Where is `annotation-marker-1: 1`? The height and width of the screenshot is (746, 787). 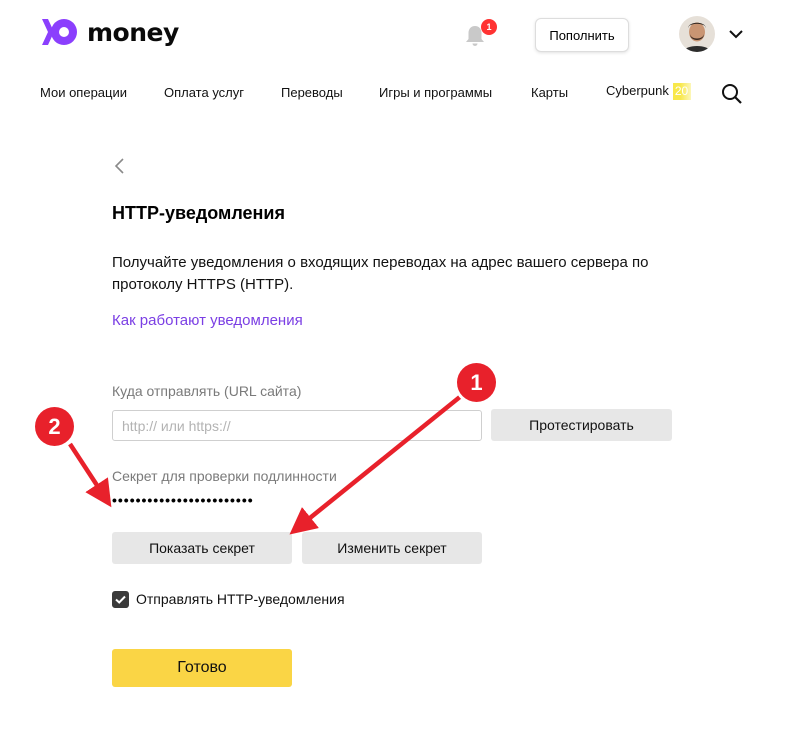
annotation-marker-1: 1 is located at coordinates (476, 382).